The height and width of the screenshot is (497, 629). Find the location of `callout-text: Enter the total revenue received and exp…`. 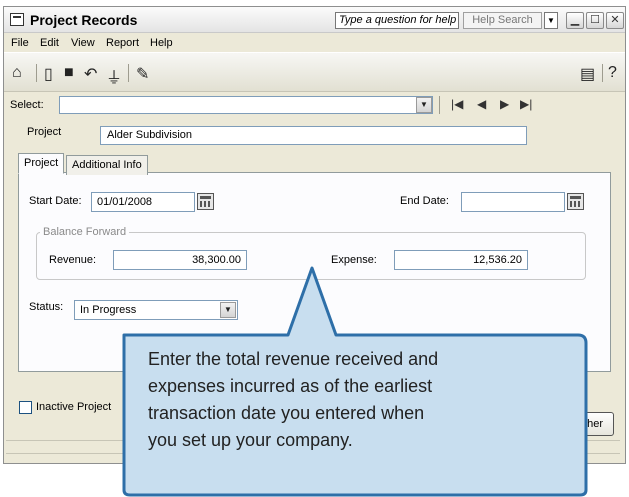

callout-text: Enter the total revenue received and exp… is located at coordinates (363, 400).